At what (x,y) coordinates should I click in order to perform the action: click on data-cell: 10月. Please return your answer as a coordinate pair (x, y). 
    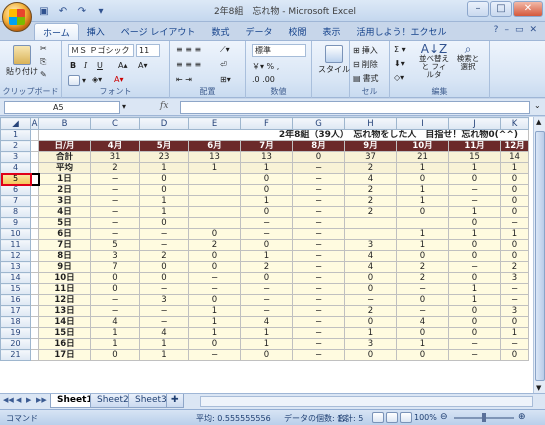
    Looking at the image, I should click on (422, 146).